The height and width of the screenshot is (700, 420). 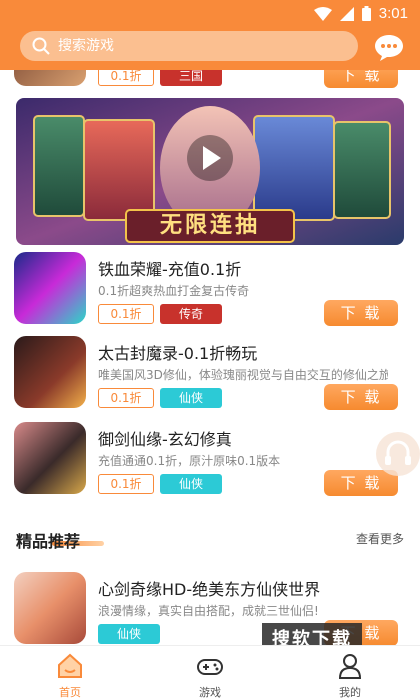 I want to click on bottom-tab-bar: 首页 游戏 我的, so click(x=210, y=672).